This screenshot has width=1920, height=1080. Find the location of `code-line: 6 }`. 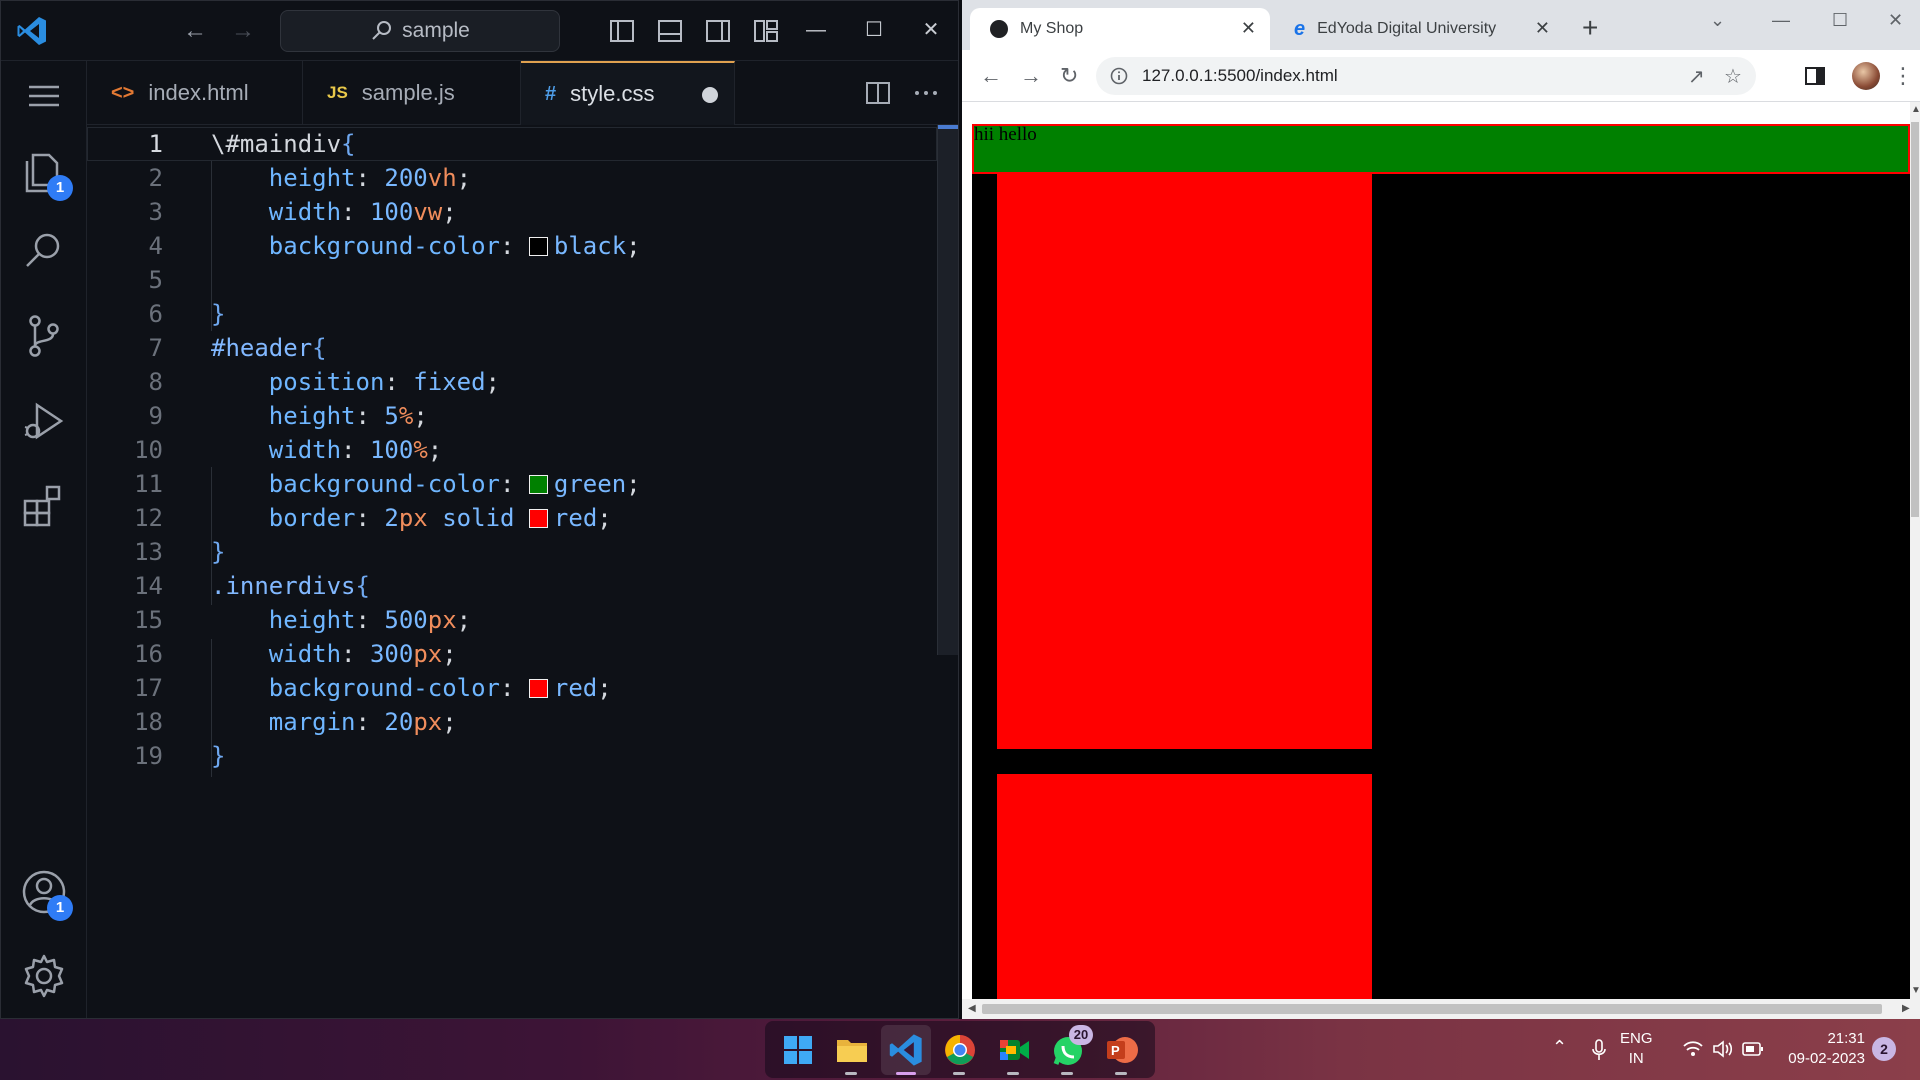

code-line: 6 } is located at coordinates (512, 314).